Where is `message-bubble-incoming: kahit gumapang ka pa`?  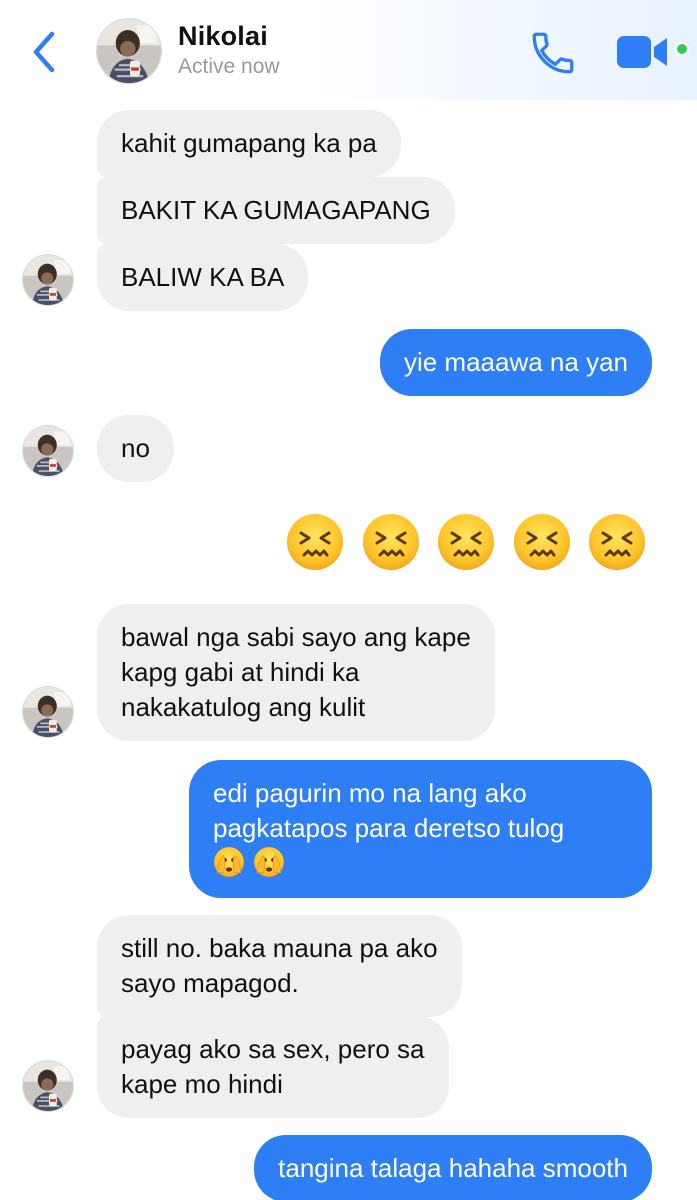
message-bubble-incoming: kahit gumapang ka pa is located at coordinates (249, 143).